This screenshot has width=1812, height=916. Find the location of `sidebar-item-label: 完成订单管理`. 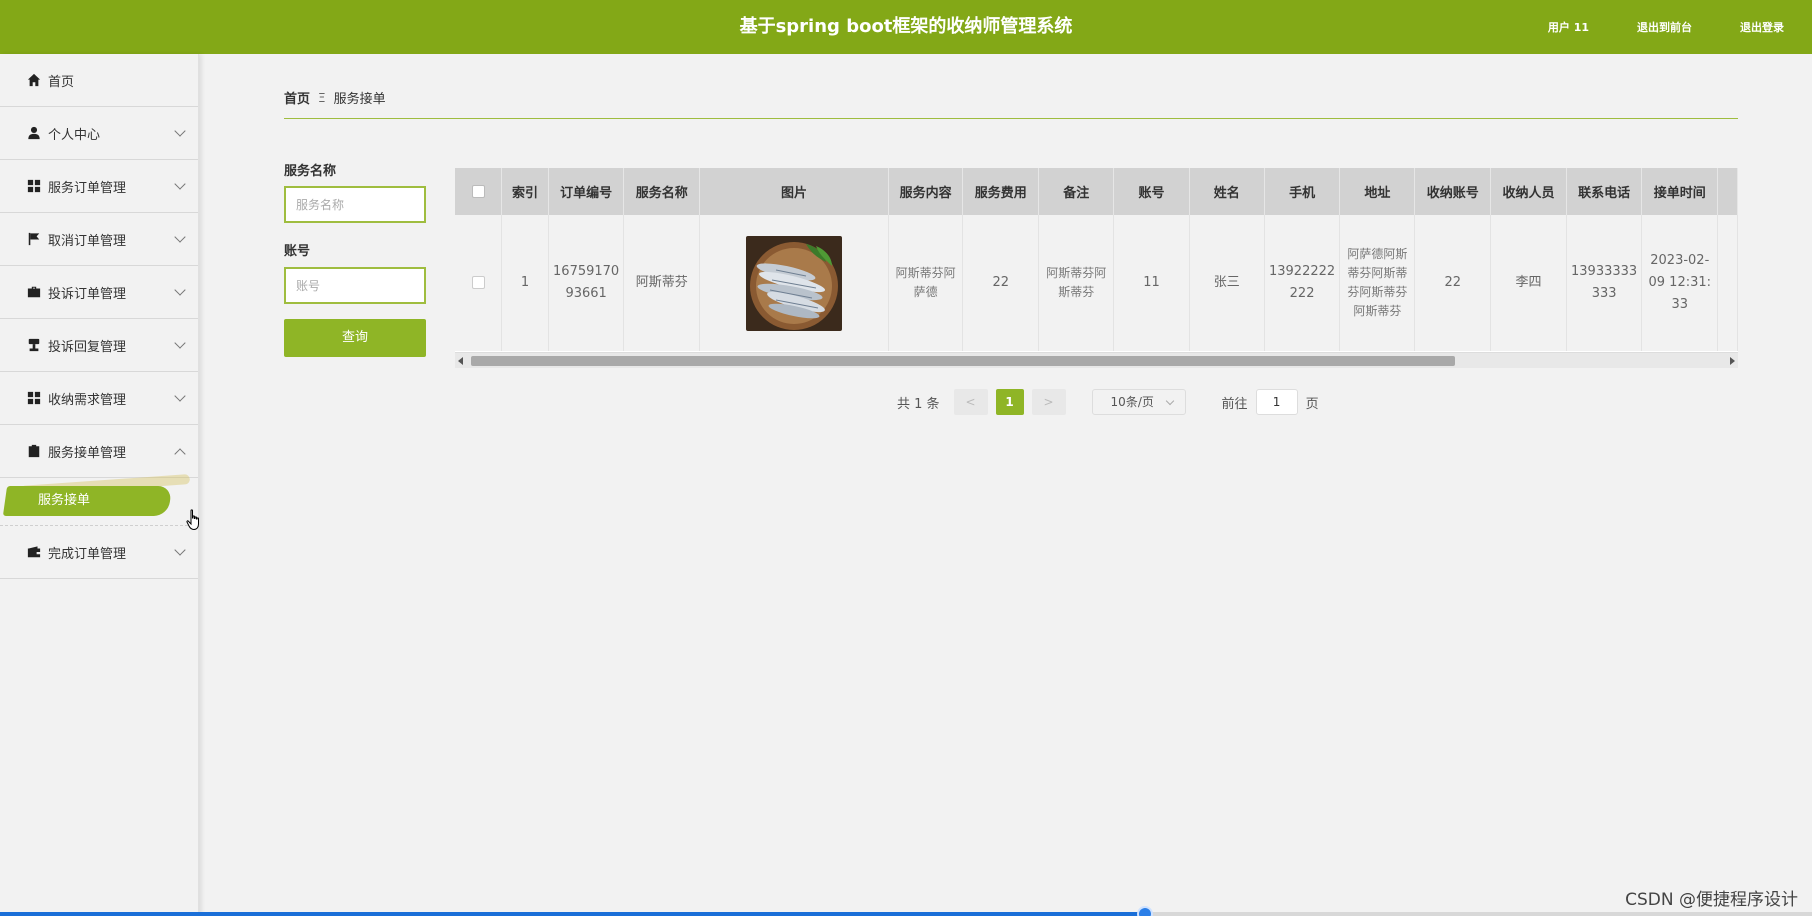

sidebar-item-label: 完成订单管理 is located at coordinates (87, 554).